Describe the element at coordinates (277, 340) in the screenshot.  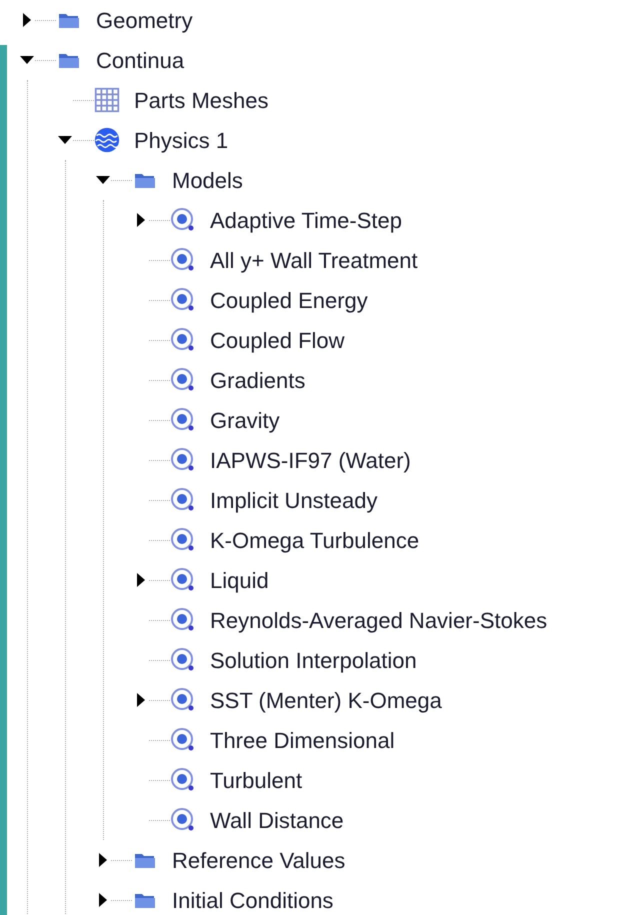
I see `tree-item-label: Coupled Flow` at that location.